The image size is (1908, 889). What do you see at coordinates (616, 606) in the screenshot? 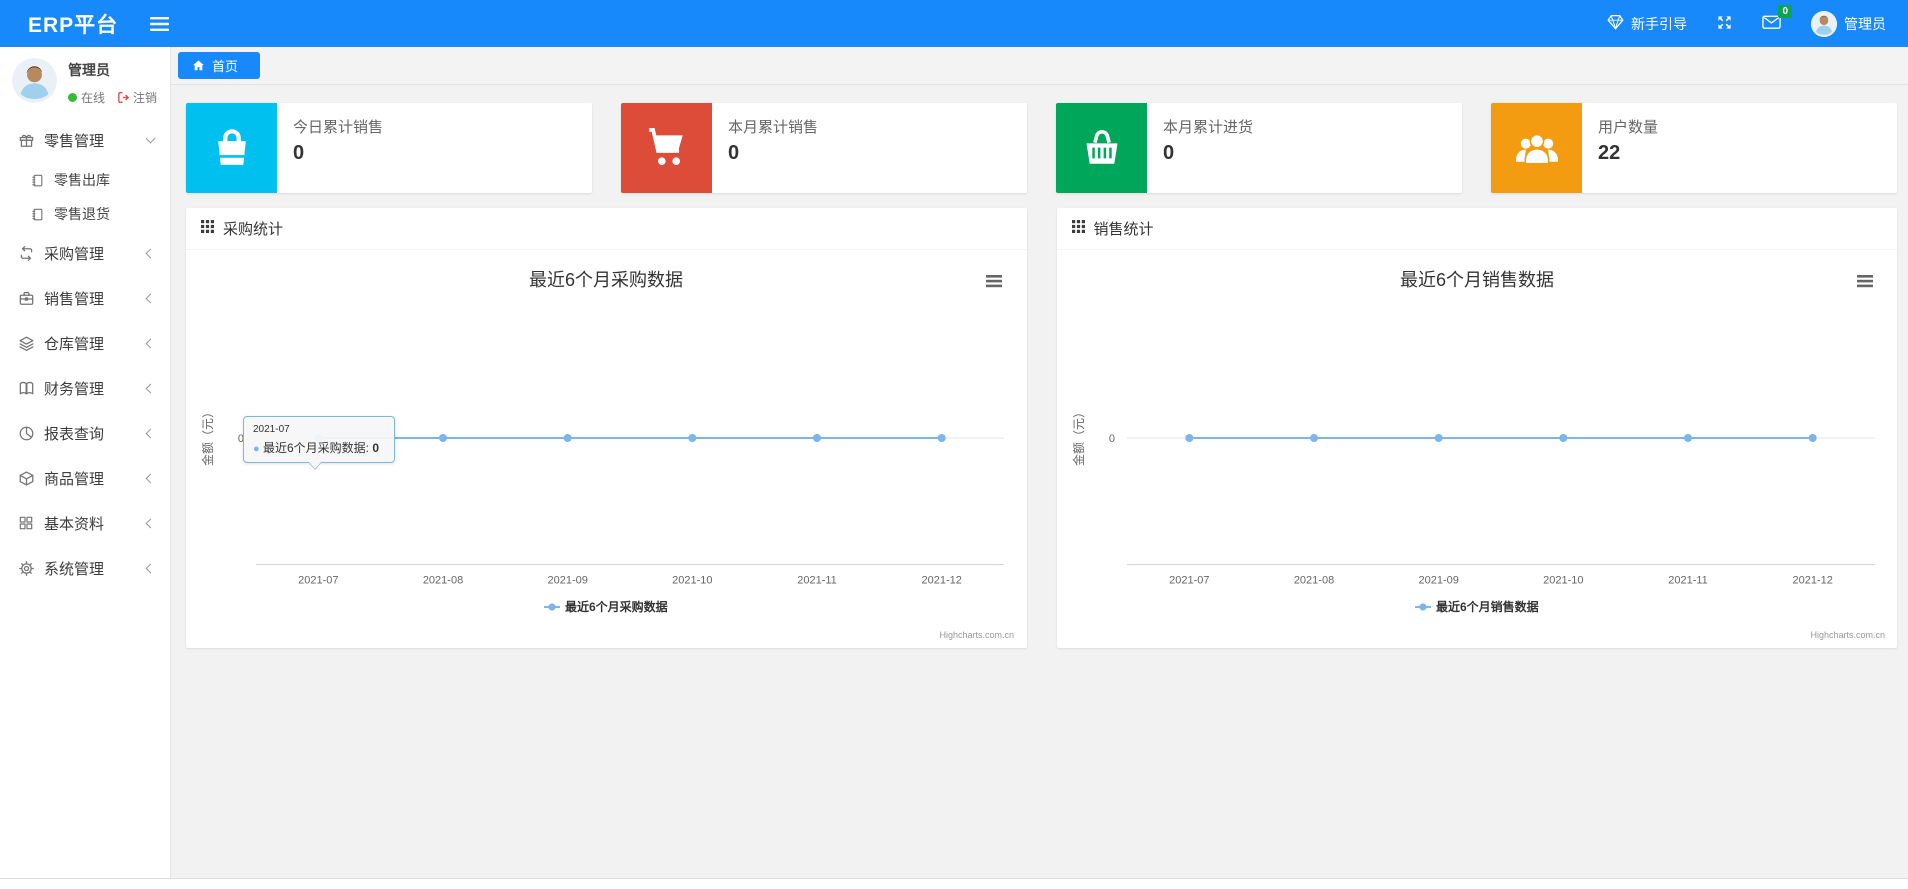
I see `legend-label: 最近6个月采购数据` at bounding box center [616, 606].